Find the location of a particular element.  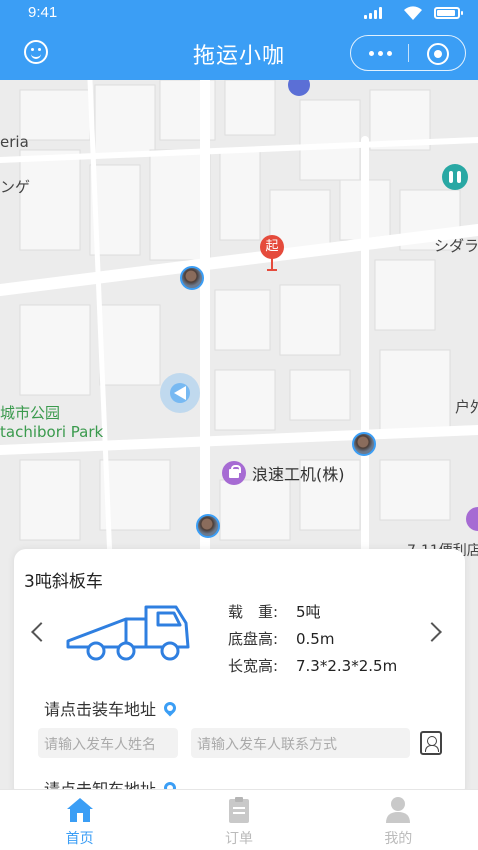

tab-profile: 我的 is located at coordinates (398, 820).